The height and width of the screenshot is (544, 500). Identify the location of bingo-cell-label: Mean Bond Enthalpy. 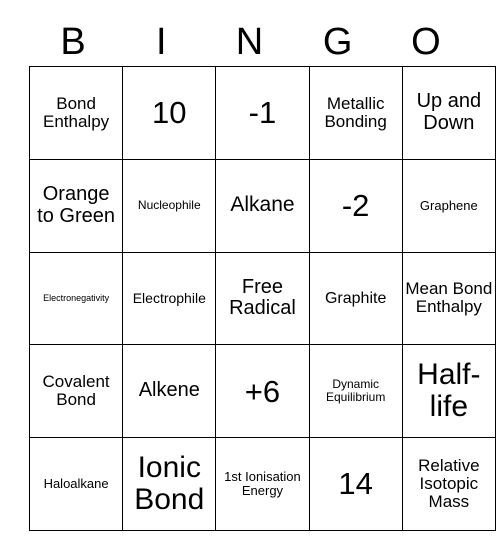
(449, 298).